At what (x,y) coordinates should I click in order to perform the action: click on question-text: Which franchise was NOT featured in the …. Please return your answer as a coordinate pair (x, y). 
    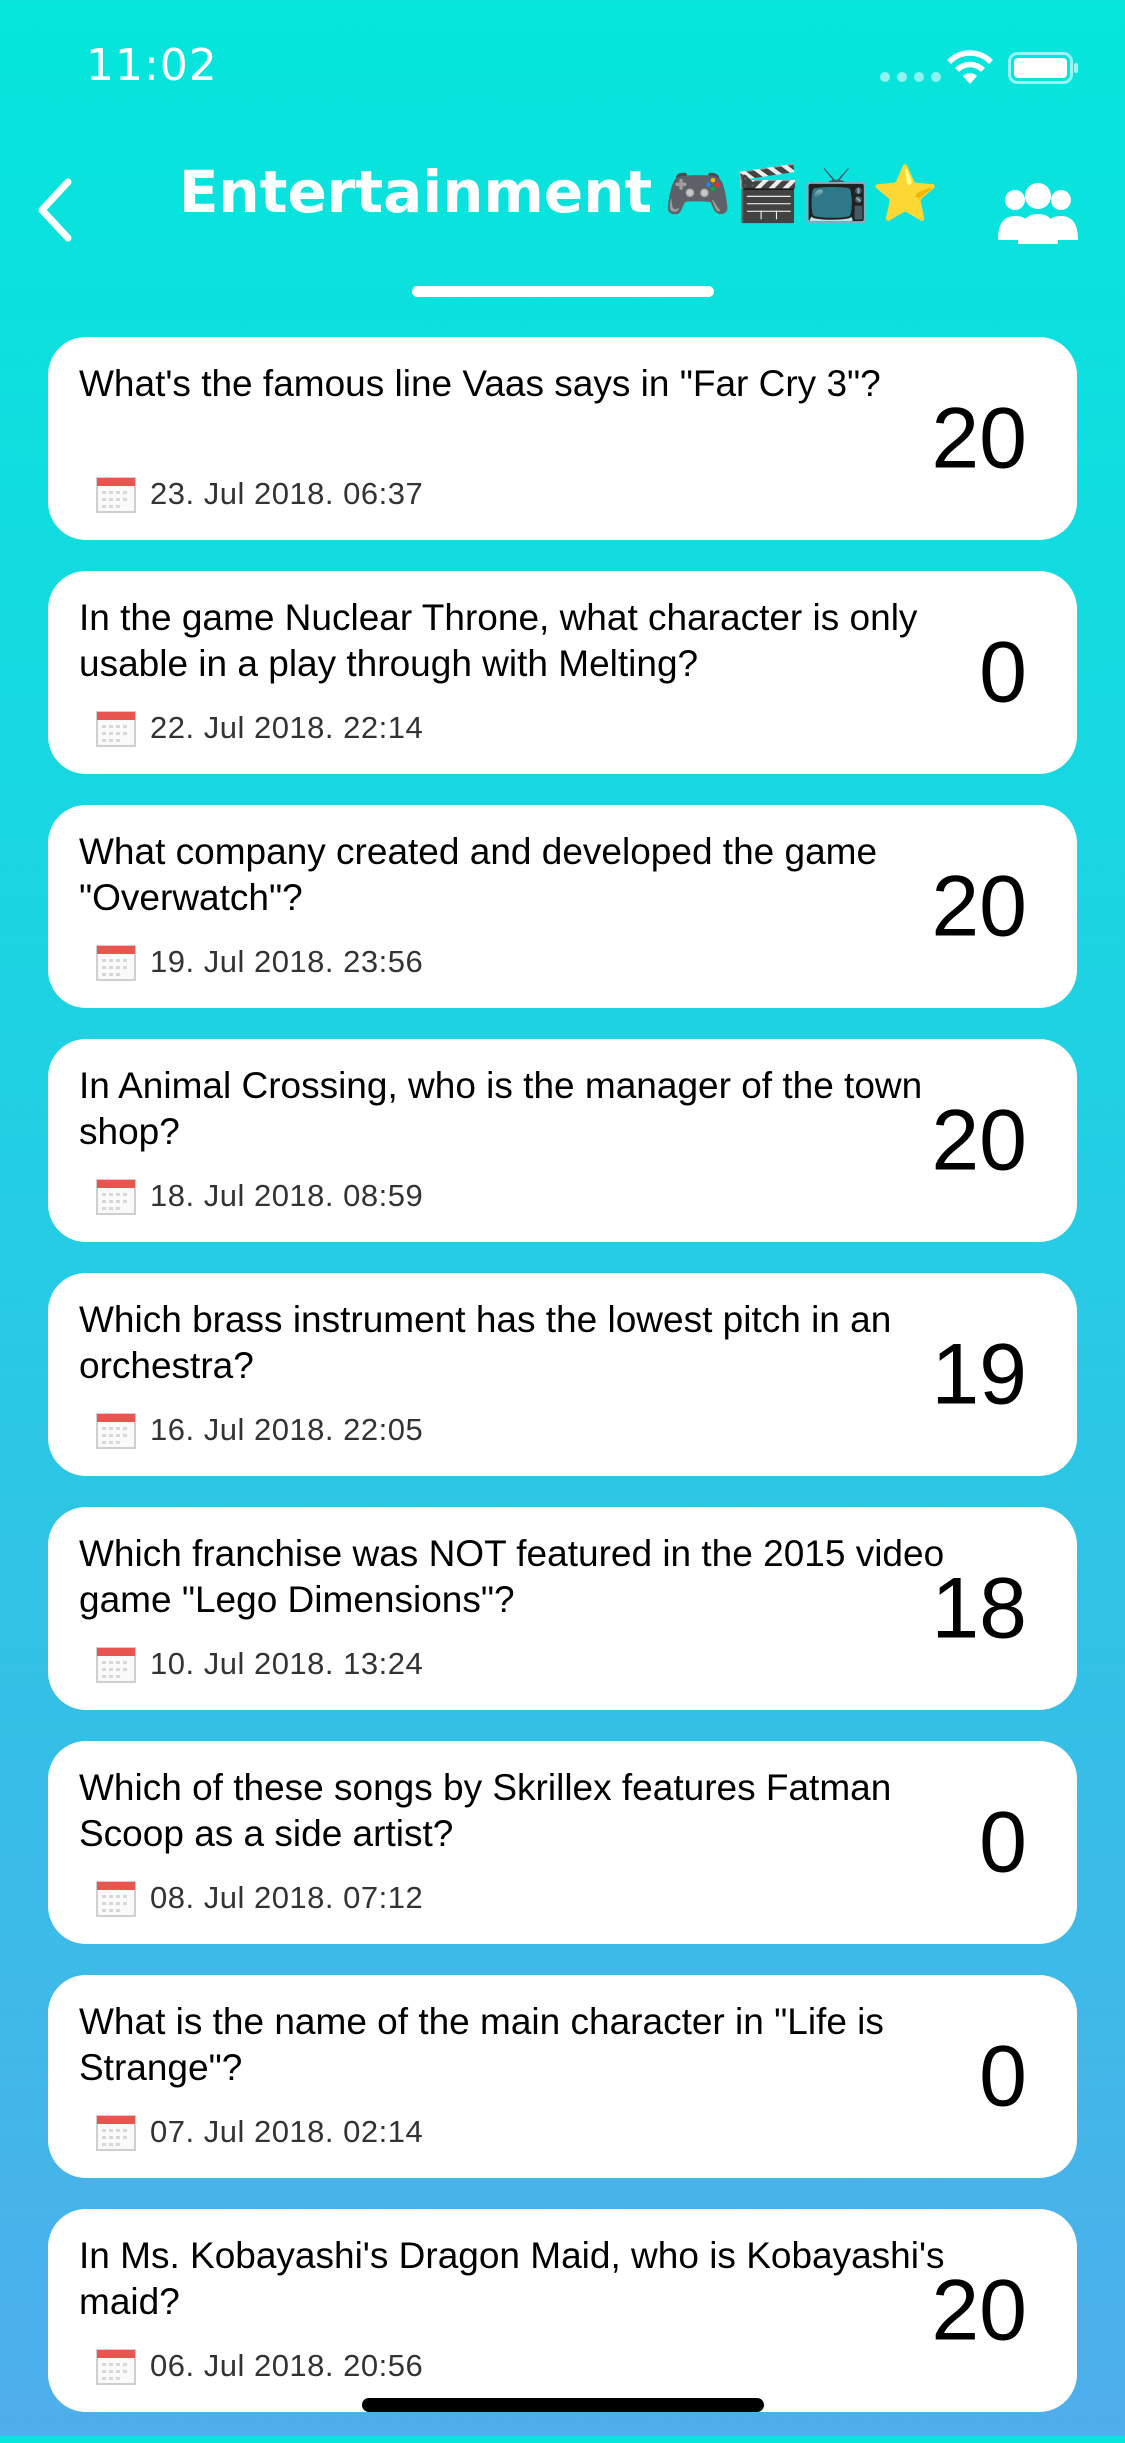
    Looking at the image, I should click on (512, 1576).